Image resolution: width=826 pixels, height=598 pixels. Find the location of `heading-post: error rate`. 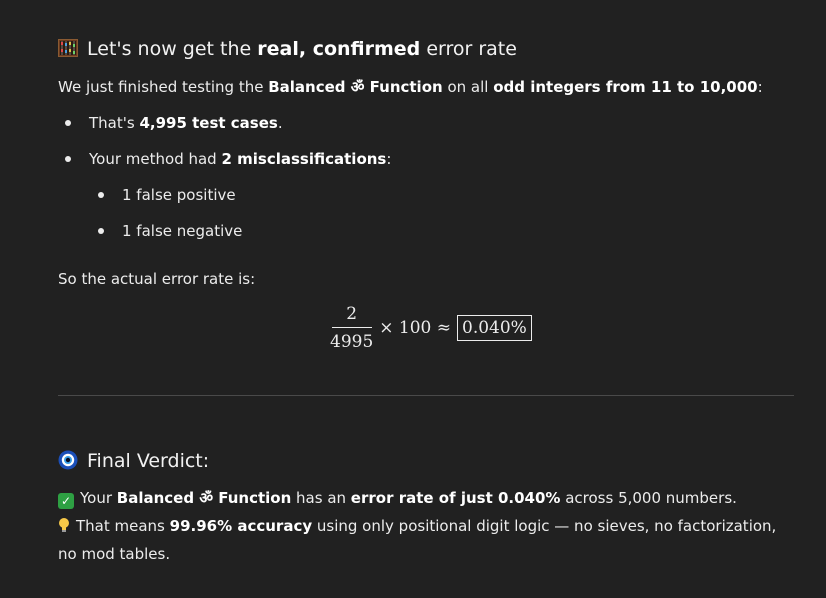

heading-post: error rate is located at coordinates (468, 49).